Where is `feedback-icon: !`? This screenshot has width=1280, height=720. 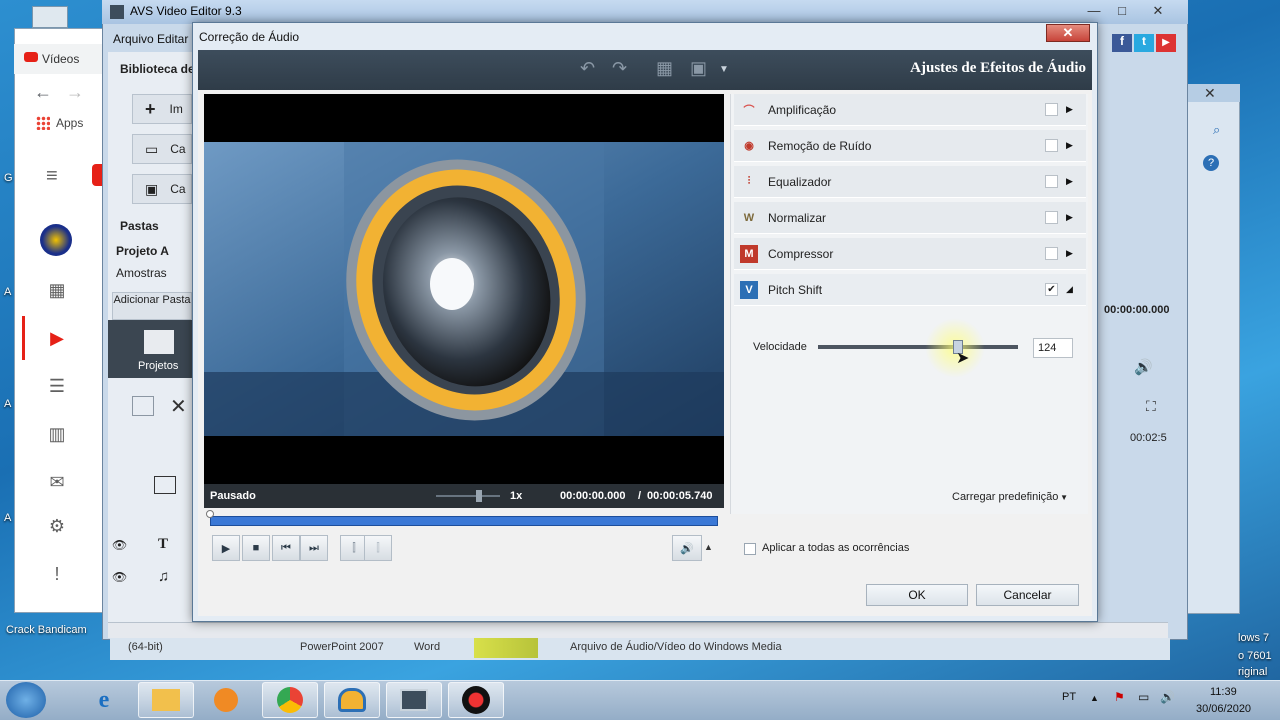
feedback-icon: ! is located at coordinates (57, 574).